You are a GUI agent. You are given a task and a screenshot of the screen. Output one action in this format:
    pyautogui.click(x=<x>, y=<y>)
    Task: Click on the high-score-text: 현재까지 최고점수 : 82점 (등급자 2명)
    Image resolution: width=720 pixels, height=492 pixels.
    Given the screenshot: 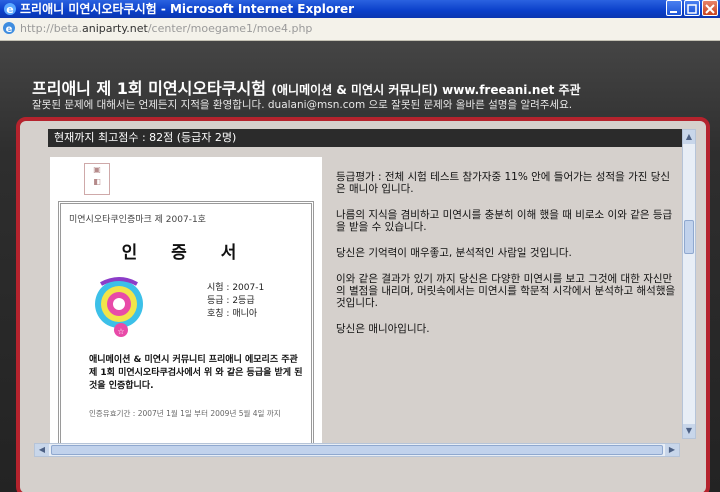 What is the action you would take?
    pyautogui.click(x=145, y=137)
    